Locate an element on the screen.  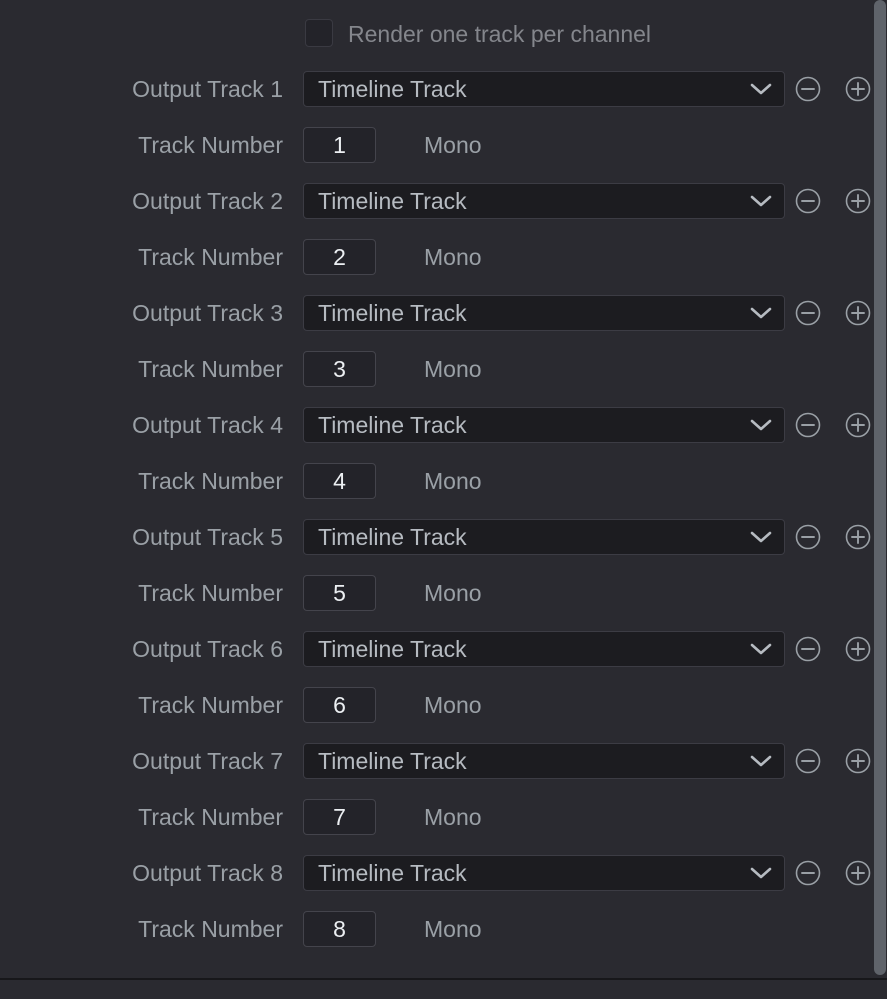
output-track-row: Output Track 6 Timeline Track is located at coordinates (443, 649).